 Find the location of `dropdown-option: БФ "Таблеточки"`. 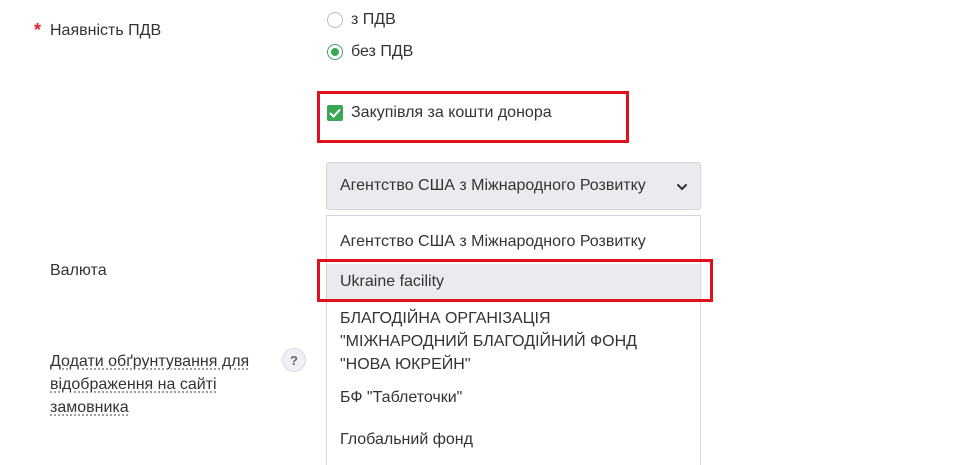

dropdown-option: БФ "Таблеточки" is located at coordinates (513, 398).